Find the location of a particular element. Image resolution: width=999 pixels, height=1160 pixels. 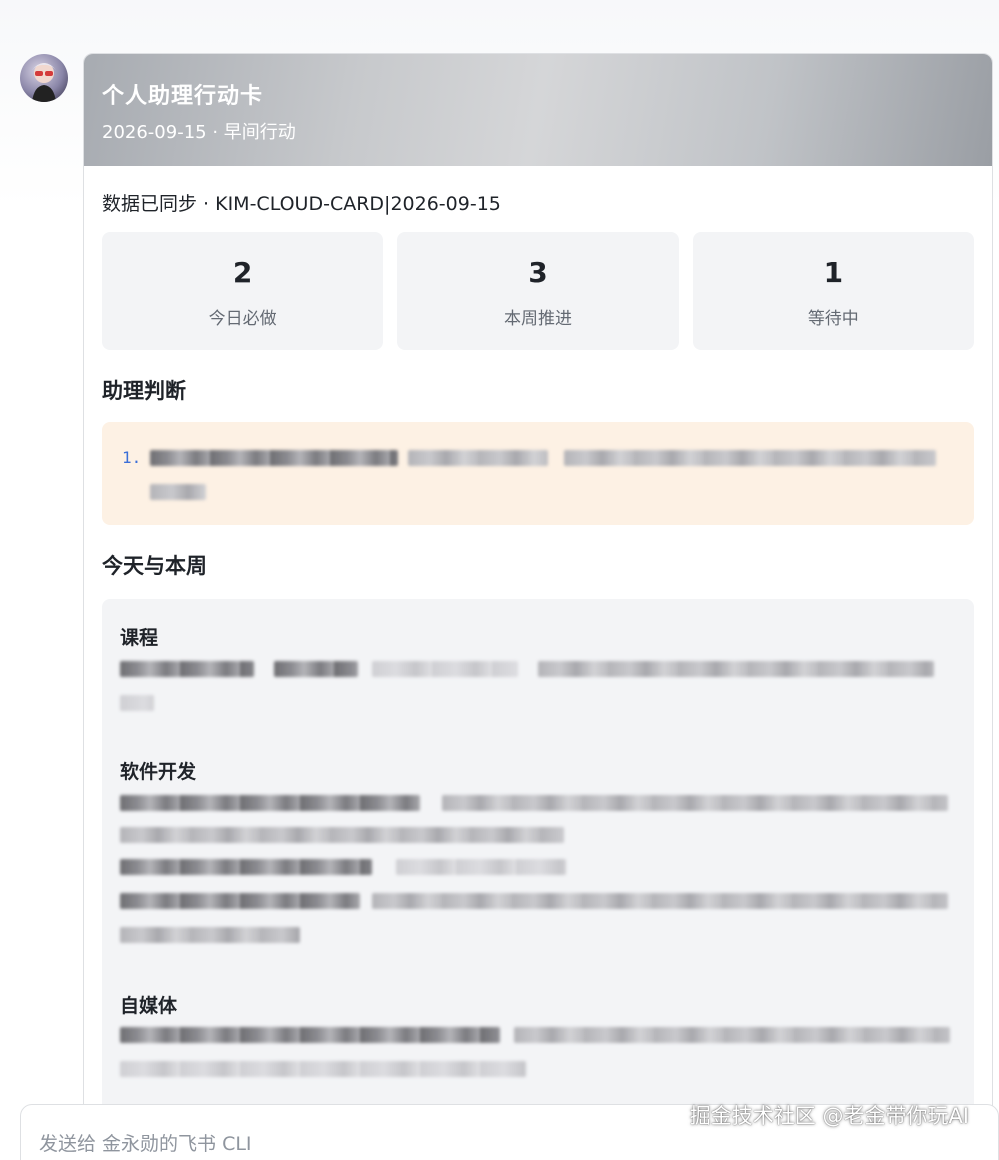

bot-avatar is located at coordinates (44, 78).